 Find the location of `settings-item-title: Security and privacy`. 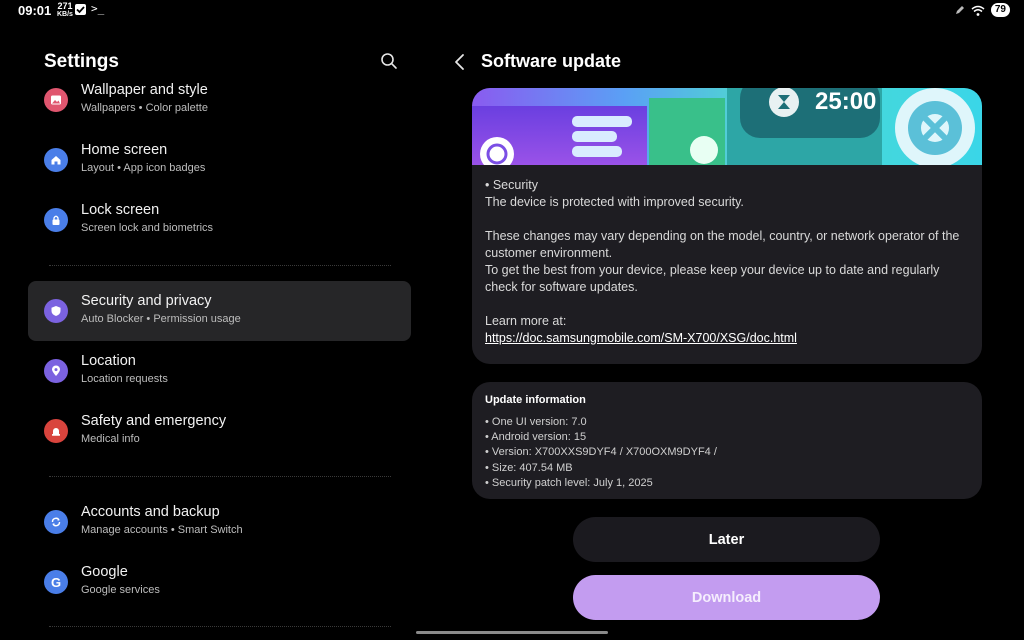

settings-item-title: Security and privacy is located at coordinates (146, 301).